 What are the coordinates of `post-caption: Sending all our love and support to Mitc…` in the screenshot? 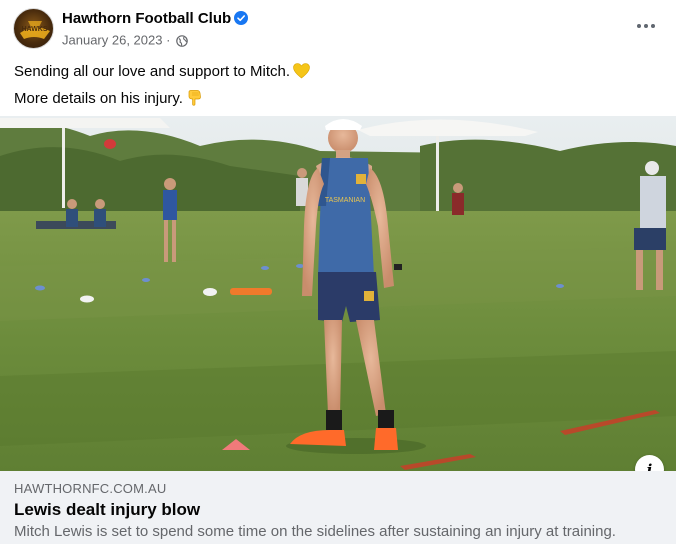 It's located at (162, 85).